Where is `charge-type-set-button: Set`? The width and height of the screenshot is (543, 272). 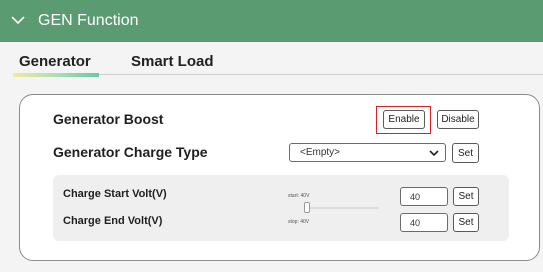 charge-type-set-button: Set is located at coordinates (465, 153).